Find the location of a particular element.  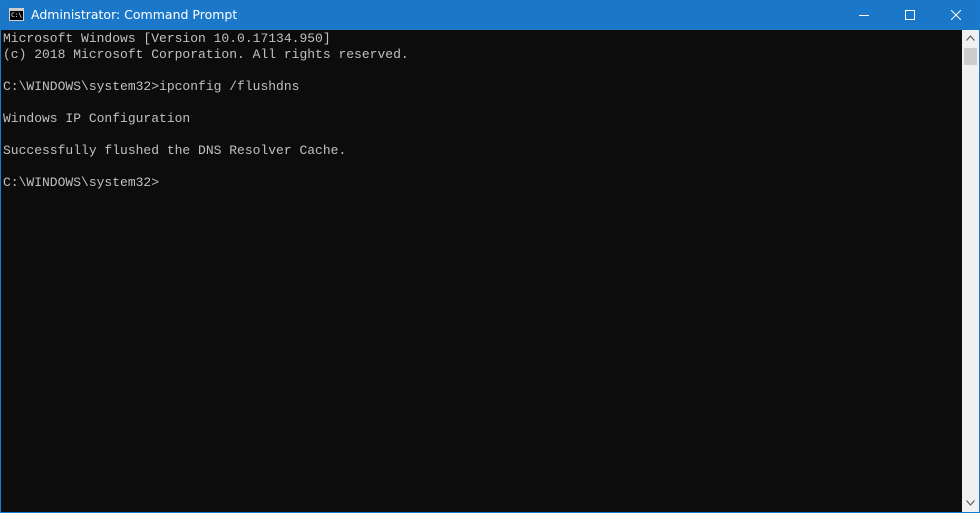

close-button is located at coordinates (956, 15).